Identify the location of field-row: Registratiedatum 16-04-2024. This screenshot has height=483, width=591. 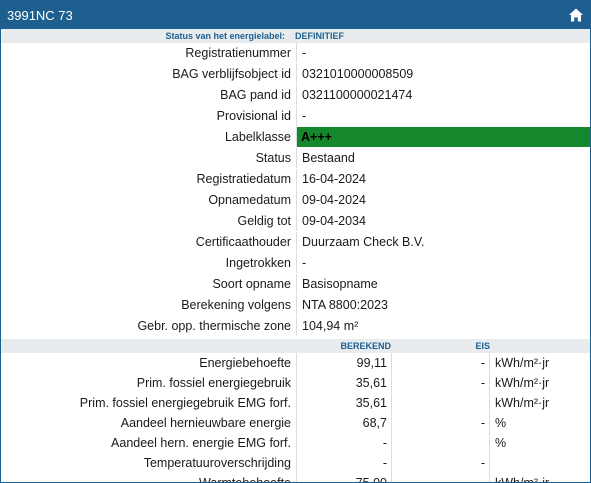
(295, 179).